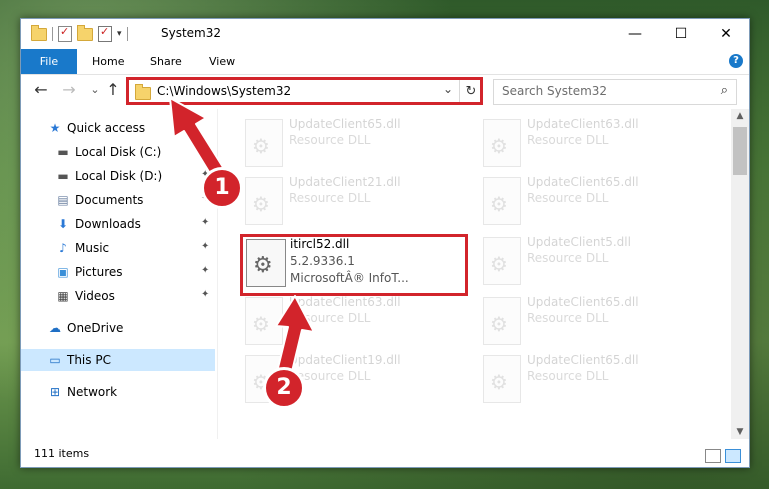  What do you see at coordinates (63, 200) in the screenshot?
I see `documents-icon: ▤` at bounding box center [63, 200].